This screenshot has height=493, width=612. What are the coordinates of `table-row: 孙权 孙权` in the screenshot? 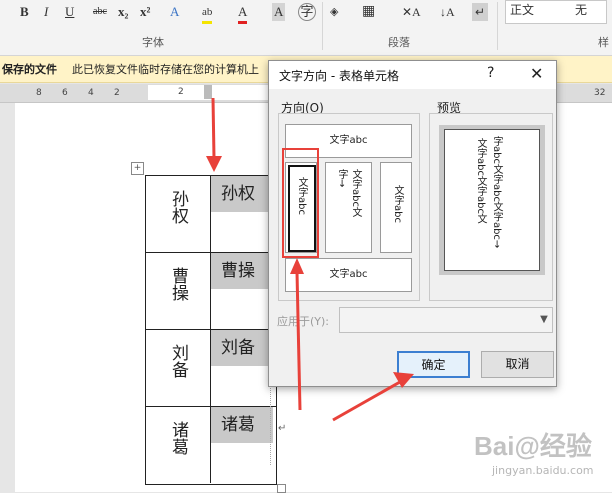 It's located at (211, 214).